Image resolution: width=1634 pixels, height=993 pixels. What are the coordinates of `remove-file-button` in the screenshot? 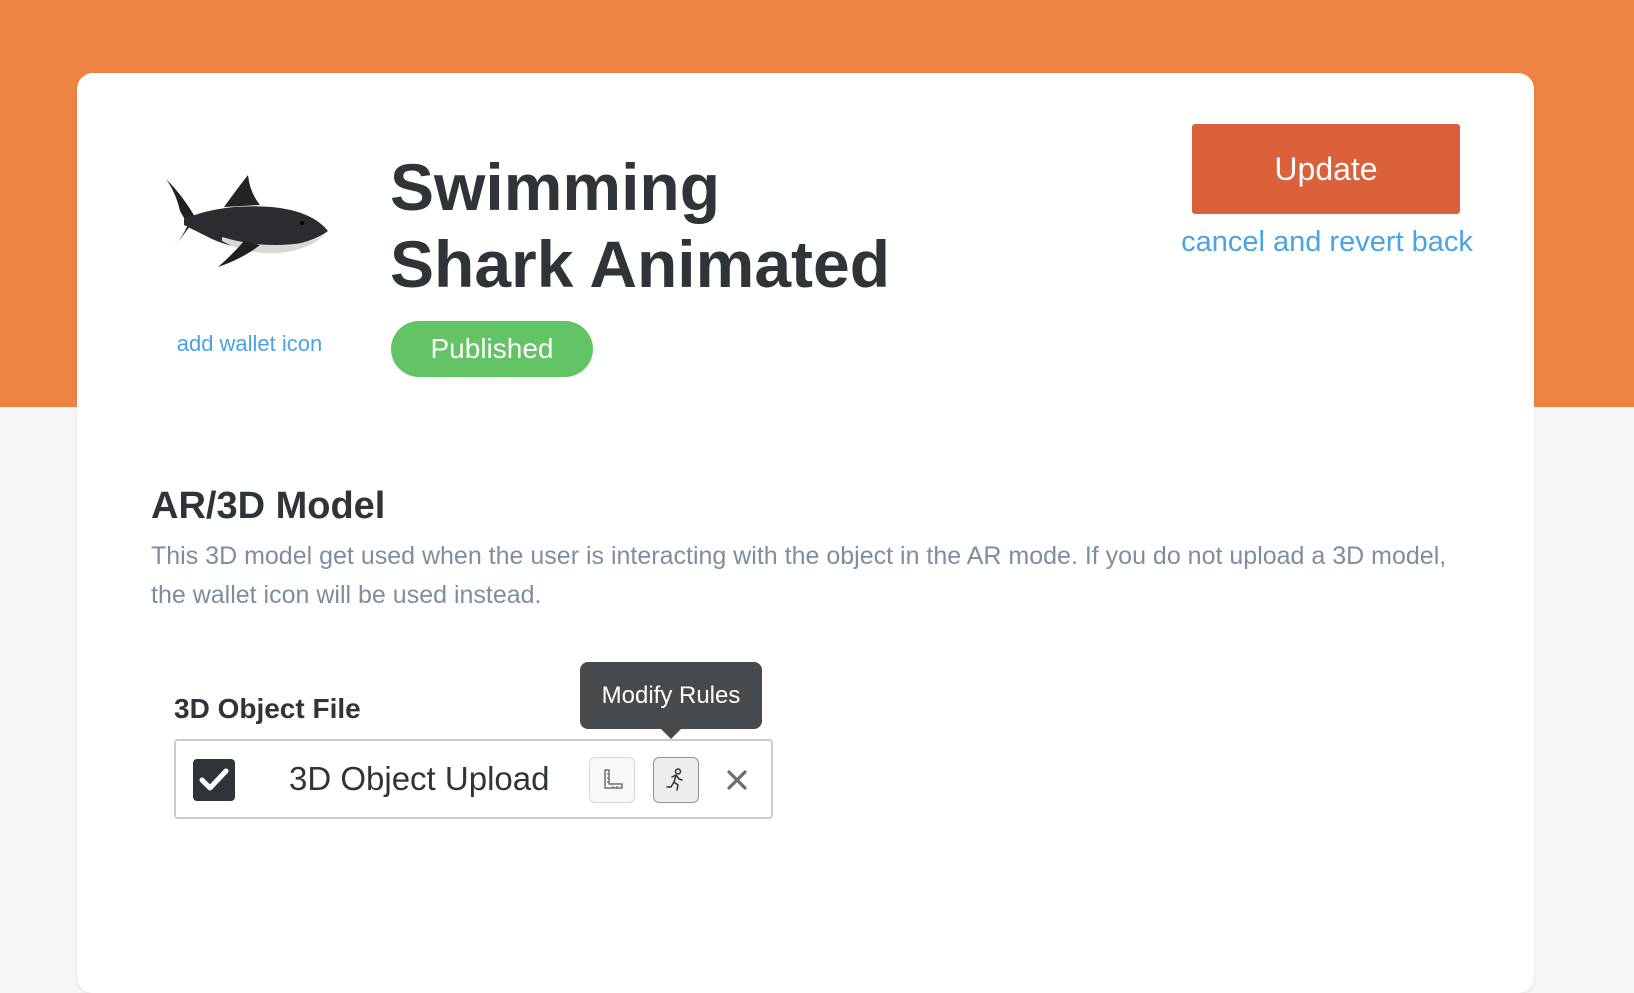 It's located at (737, 780).